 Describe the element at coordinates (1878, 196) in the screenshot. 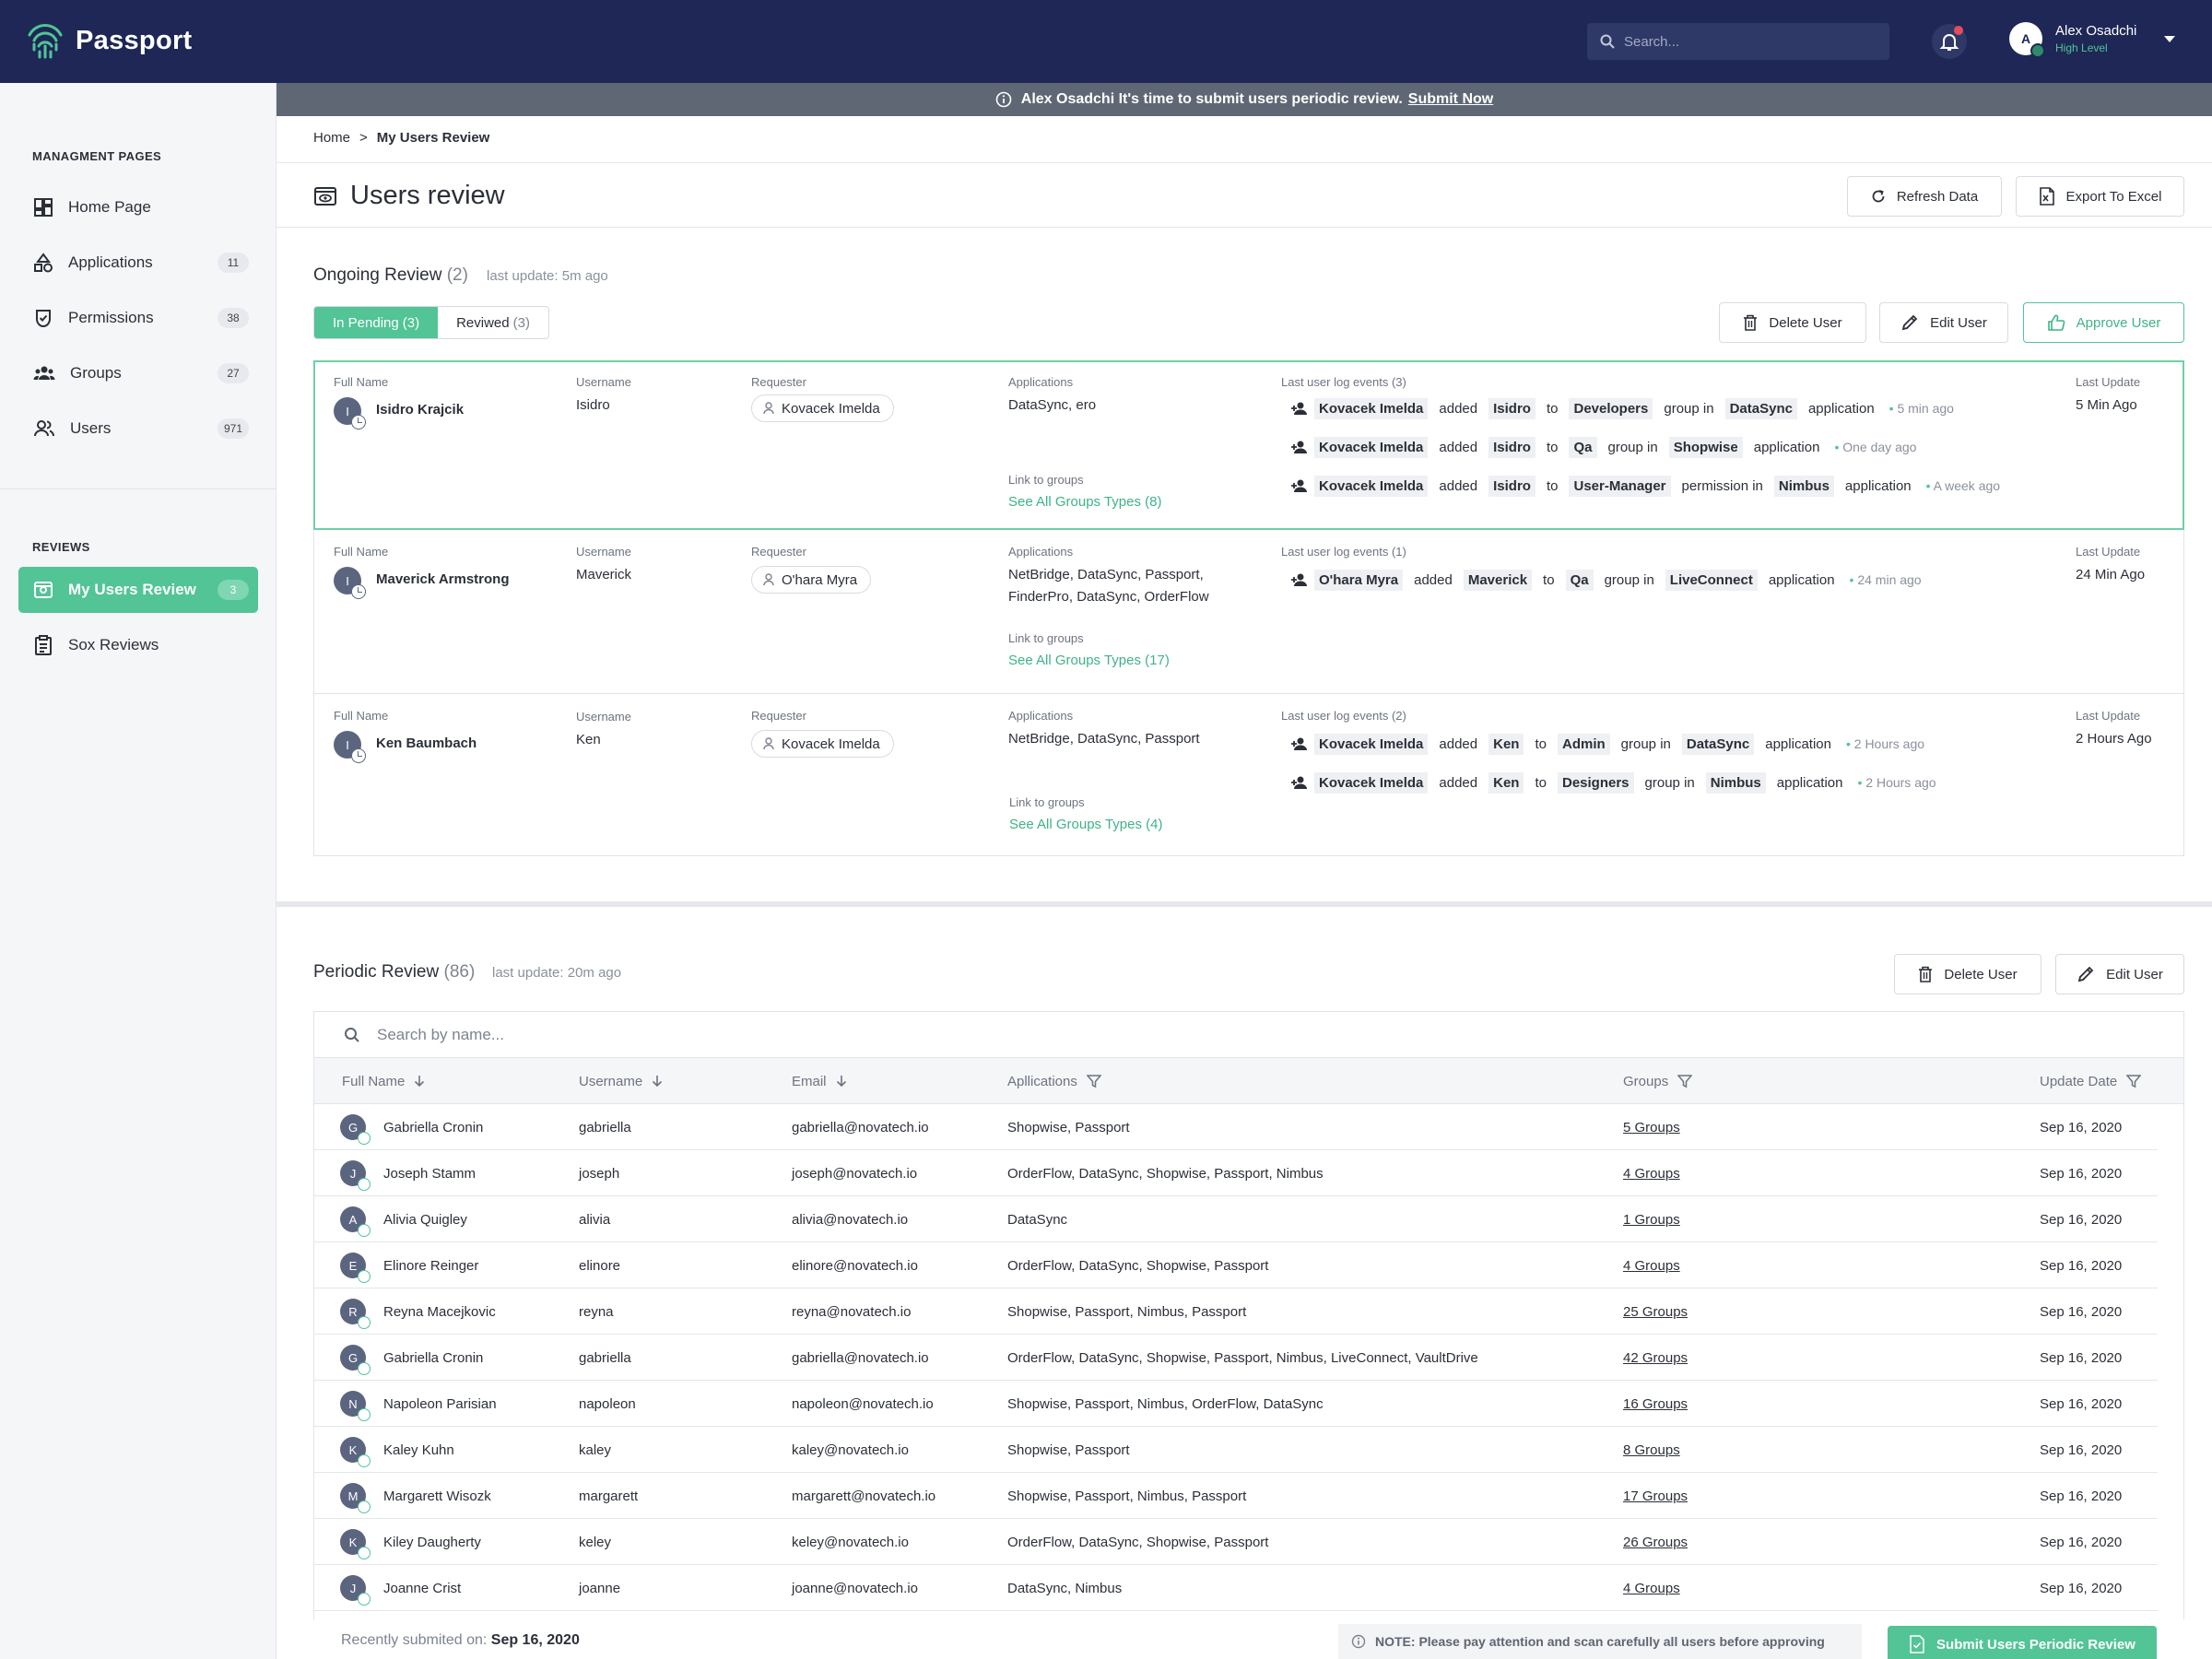

I see `refresh-icon` at that location.